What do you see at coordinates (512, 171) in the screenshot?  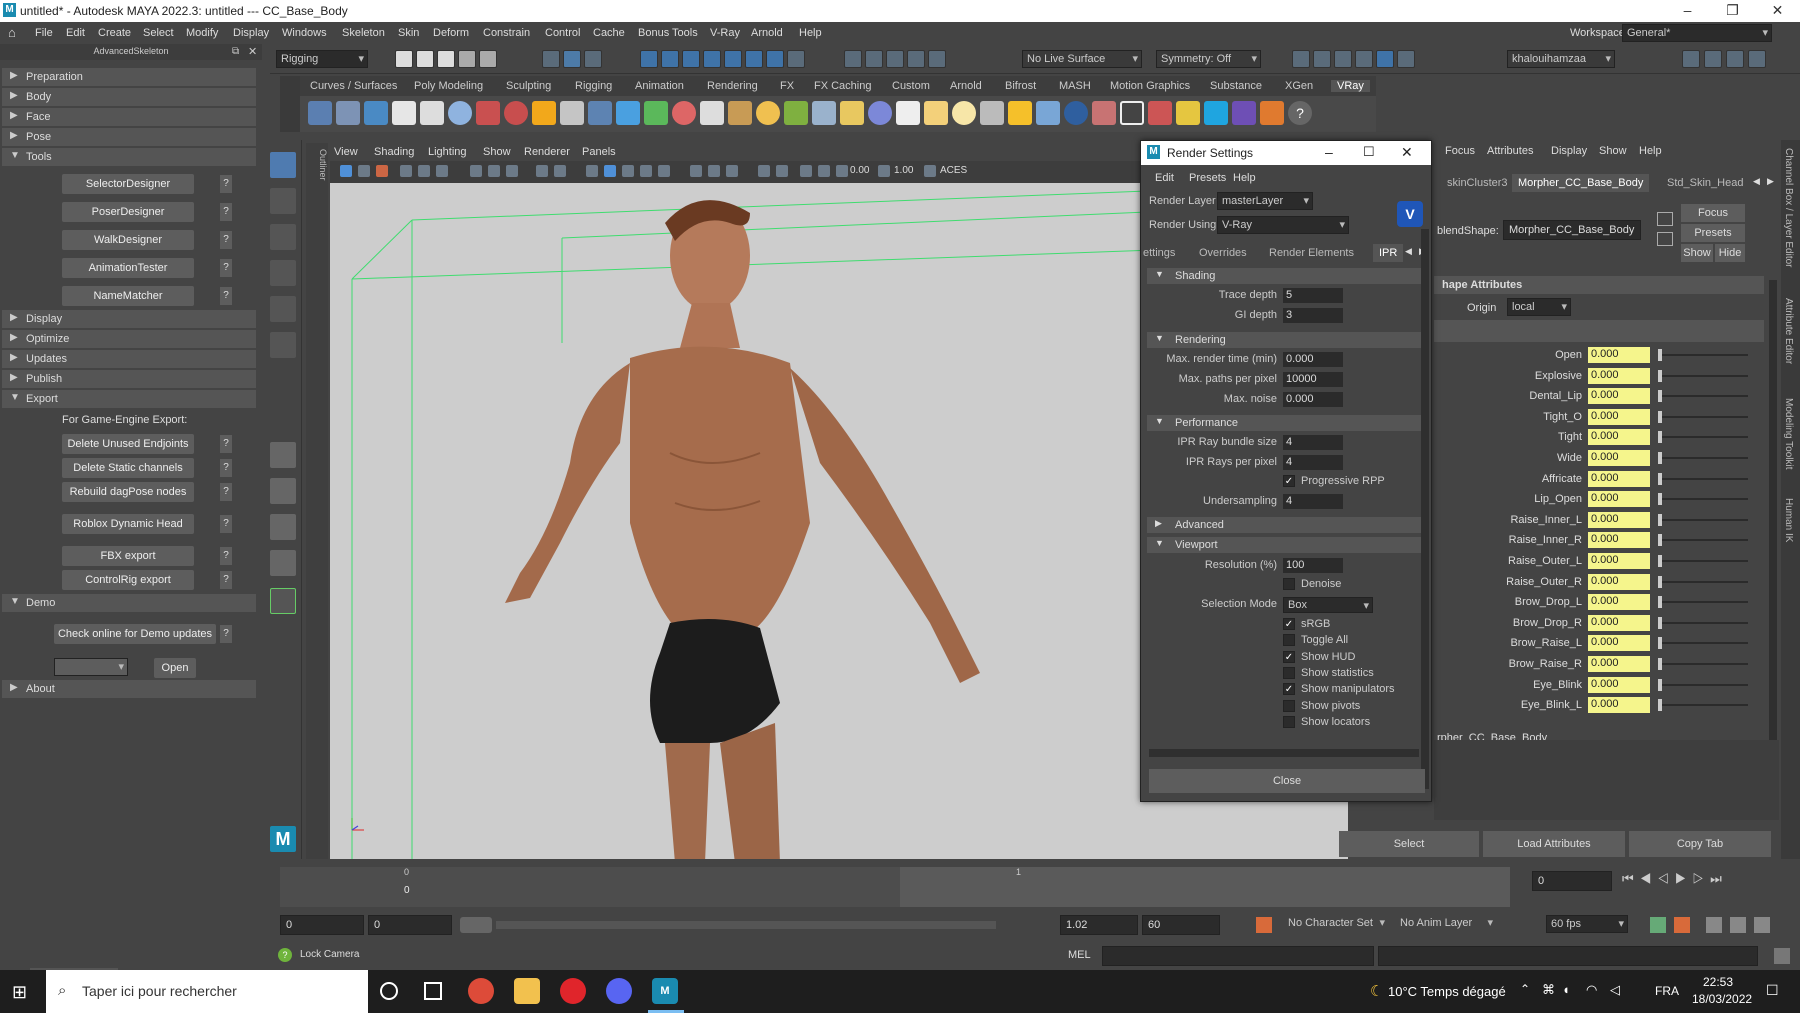 I see `resolution-gate-icon` at bounding box center [512, 171].